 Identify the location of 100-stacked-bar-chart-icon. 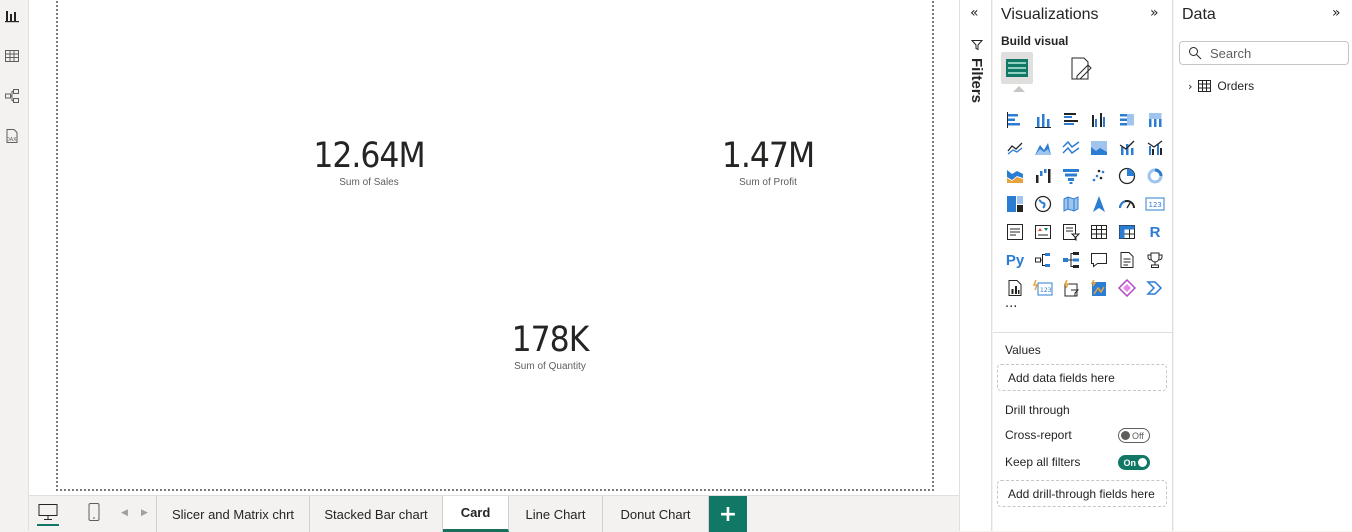
(1127, 120).